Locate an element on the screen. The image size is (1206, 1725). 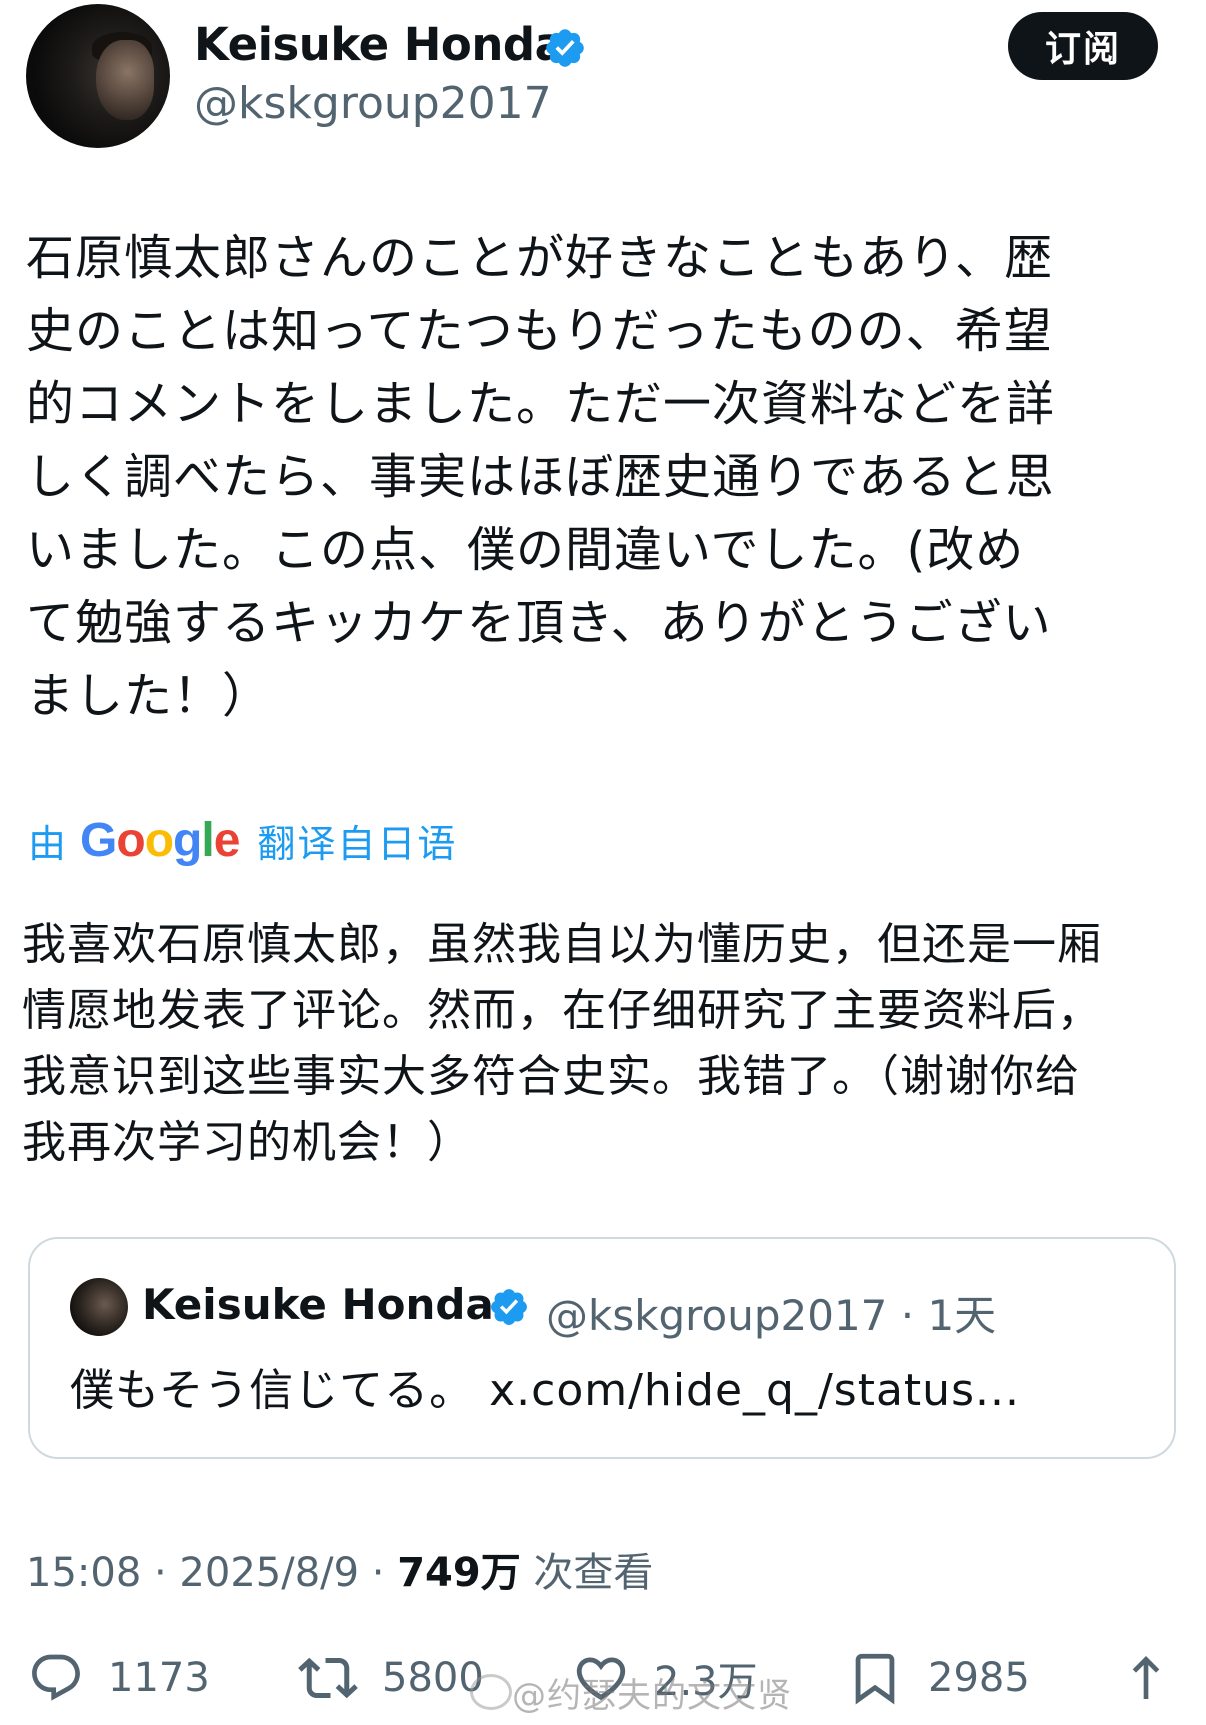
tweet-timestamp: 15:08 · 2025/8/9 · is located at coordinates (211, 1573).